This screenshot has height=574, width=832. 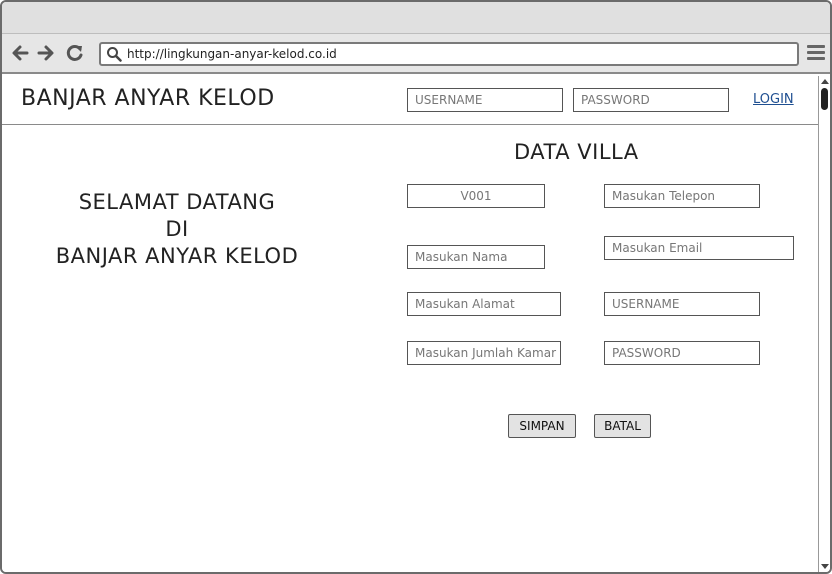 What do you see at coordinates (484, 304) in the screenshot?
I see `alamat-input: Masukan Alamat` at bounding box center [484, 304].